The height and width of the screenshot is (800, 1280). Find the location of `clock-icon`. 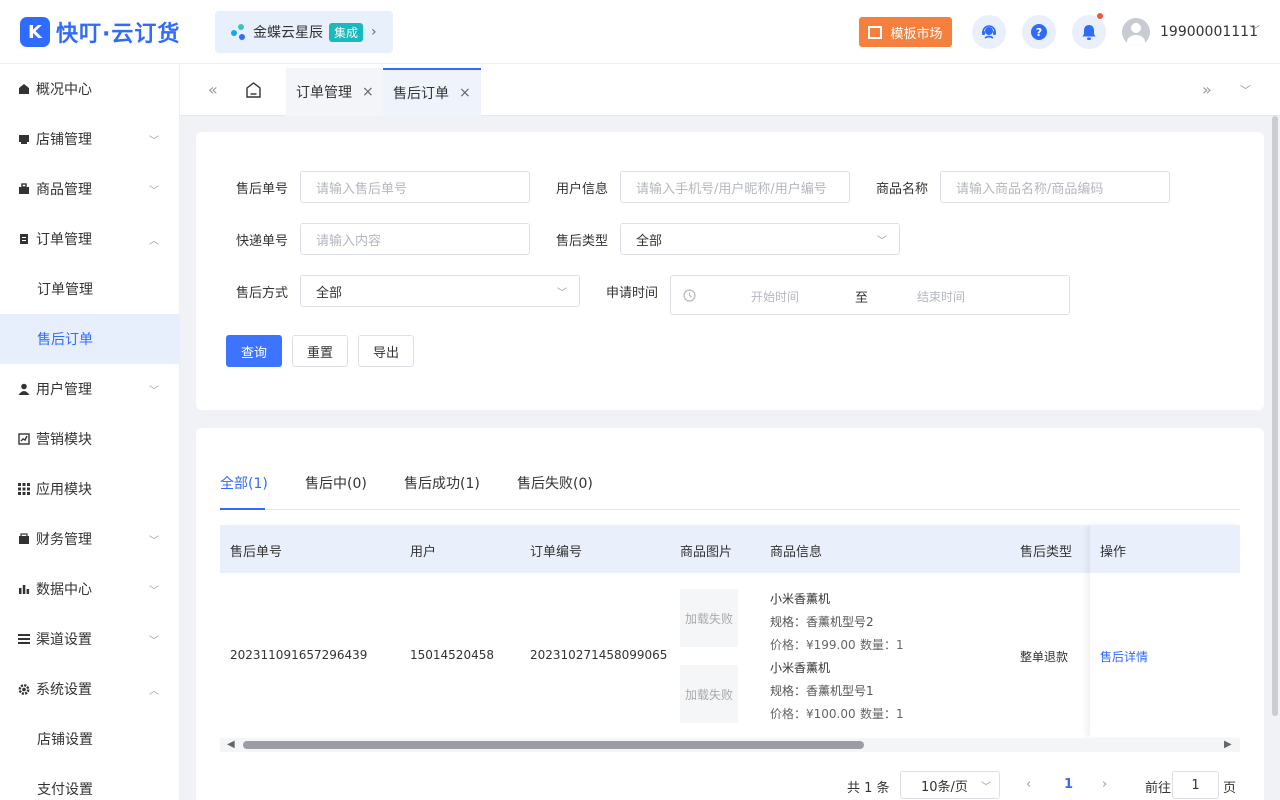

clock-icon is located at coordinates (689, 295).